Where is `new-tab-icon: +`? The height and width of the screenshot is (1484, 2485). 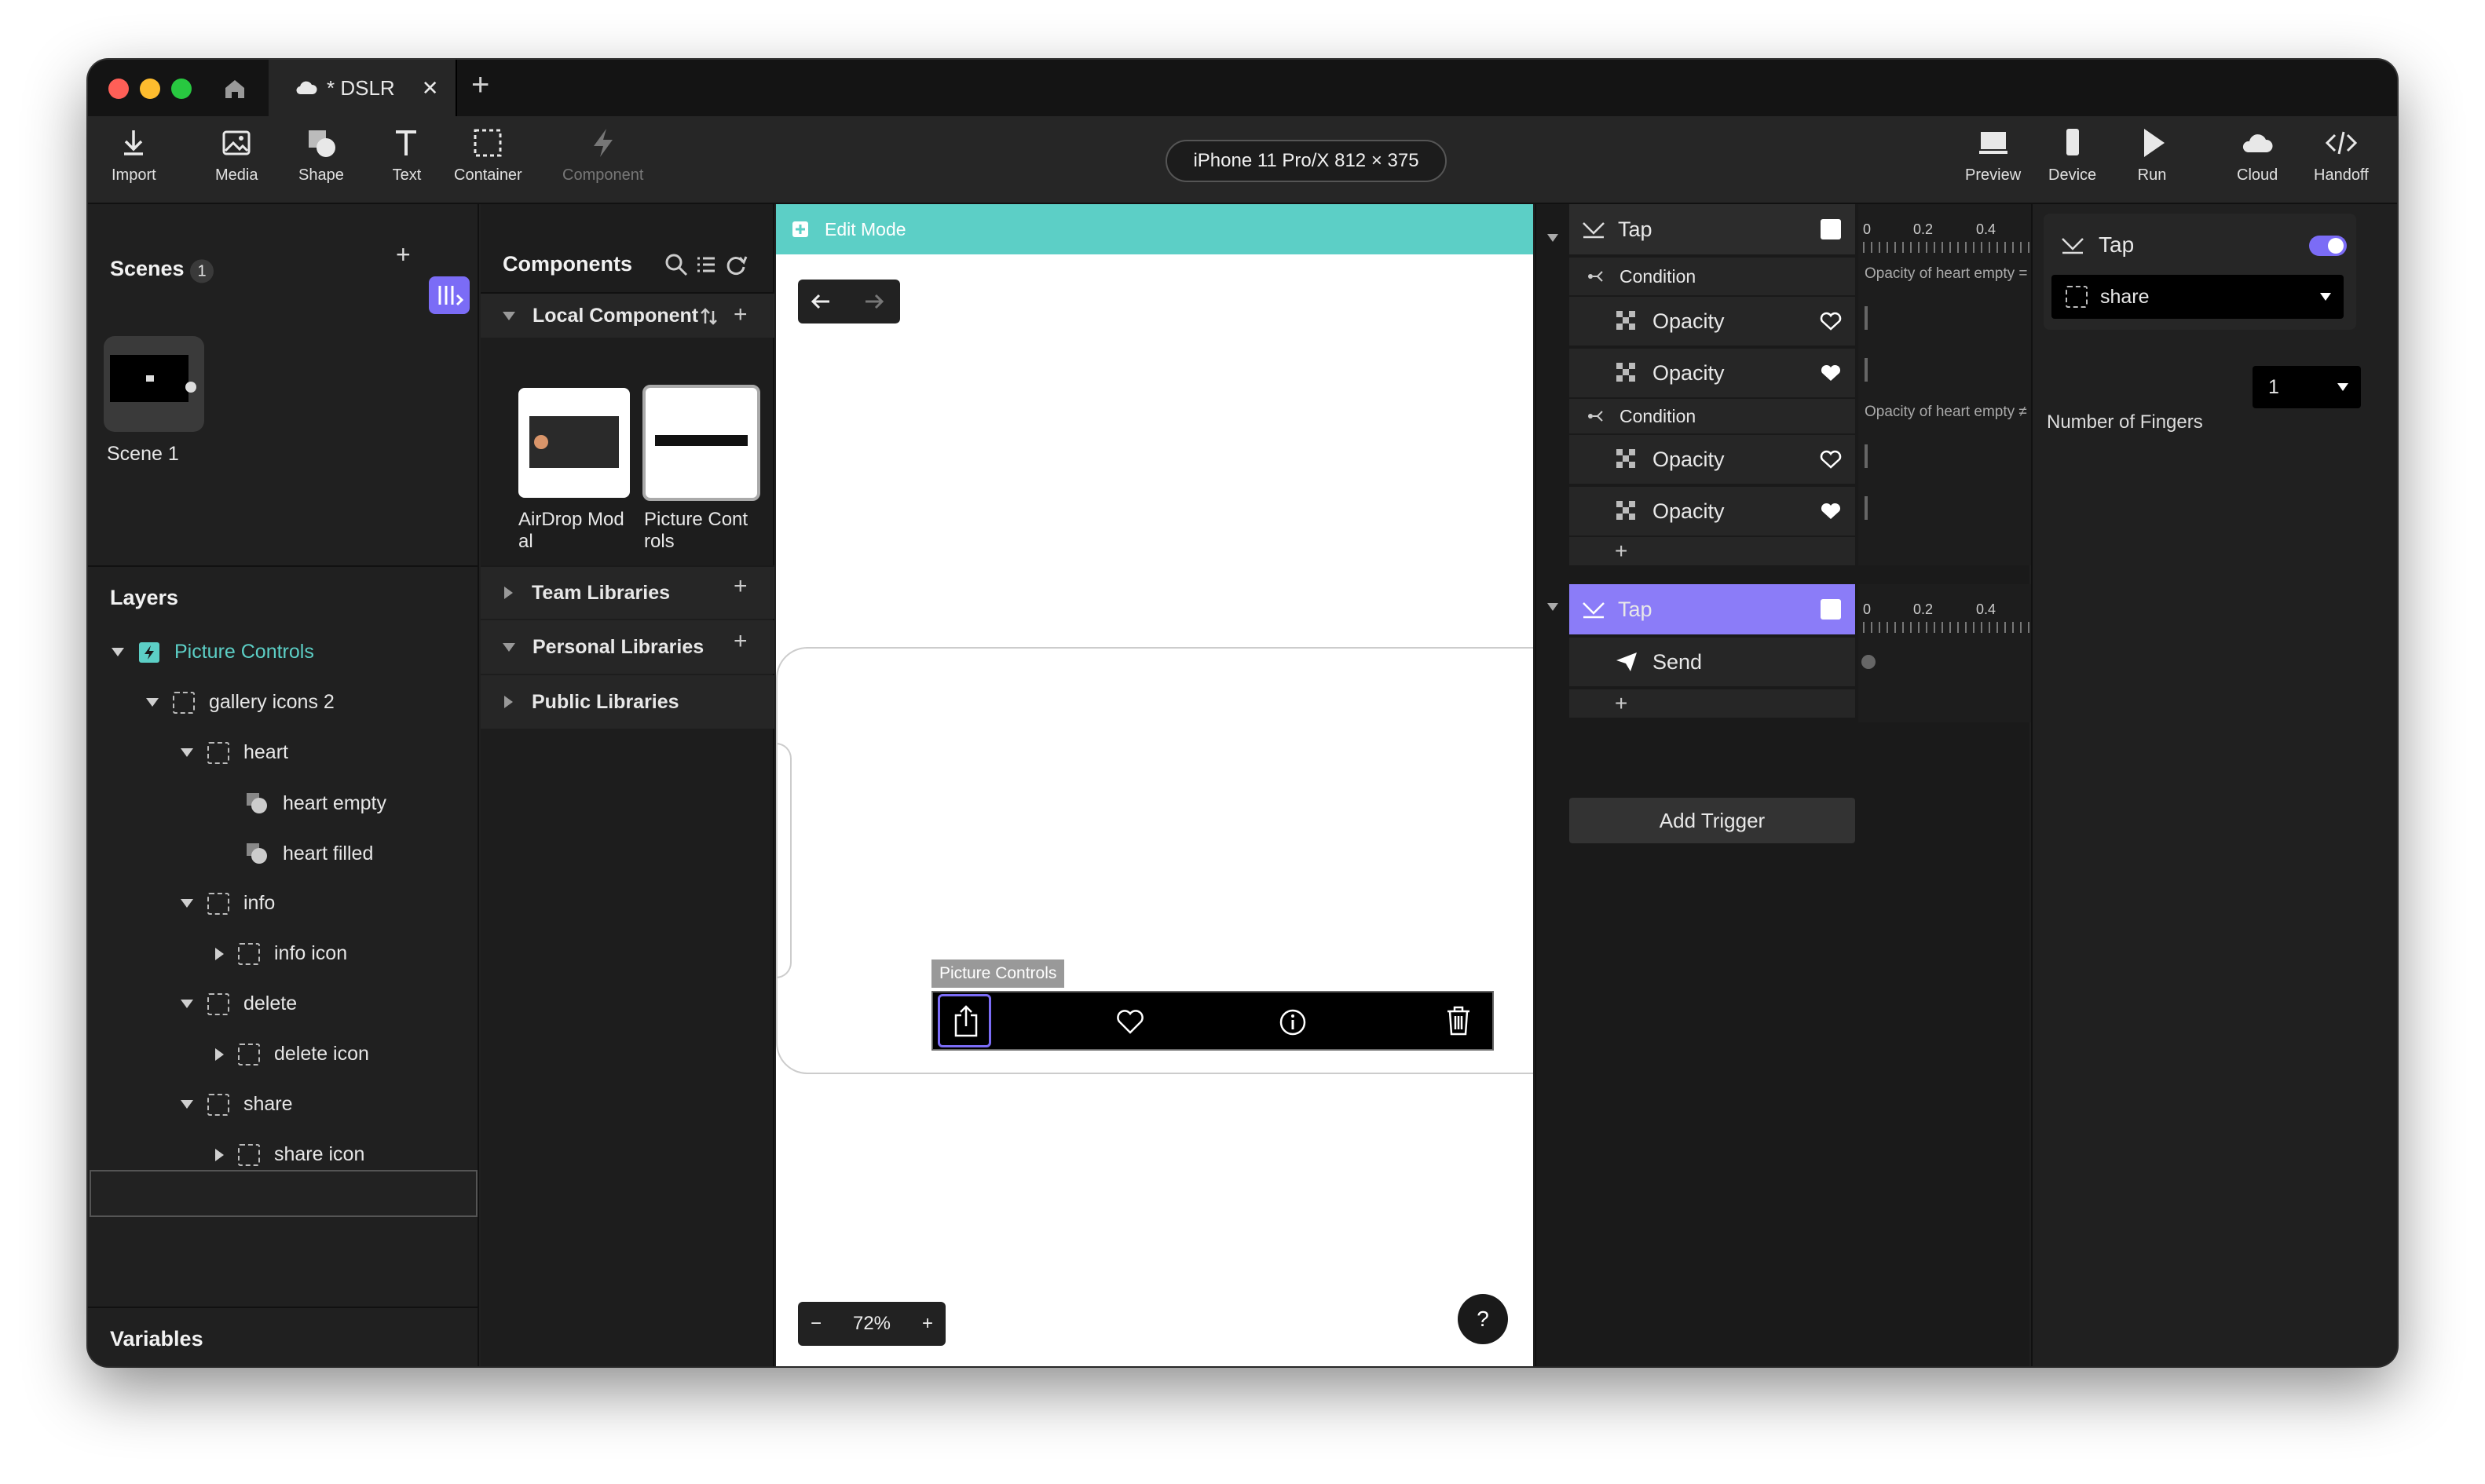 new-tab-icon: + is located at coordinates (480, 85).